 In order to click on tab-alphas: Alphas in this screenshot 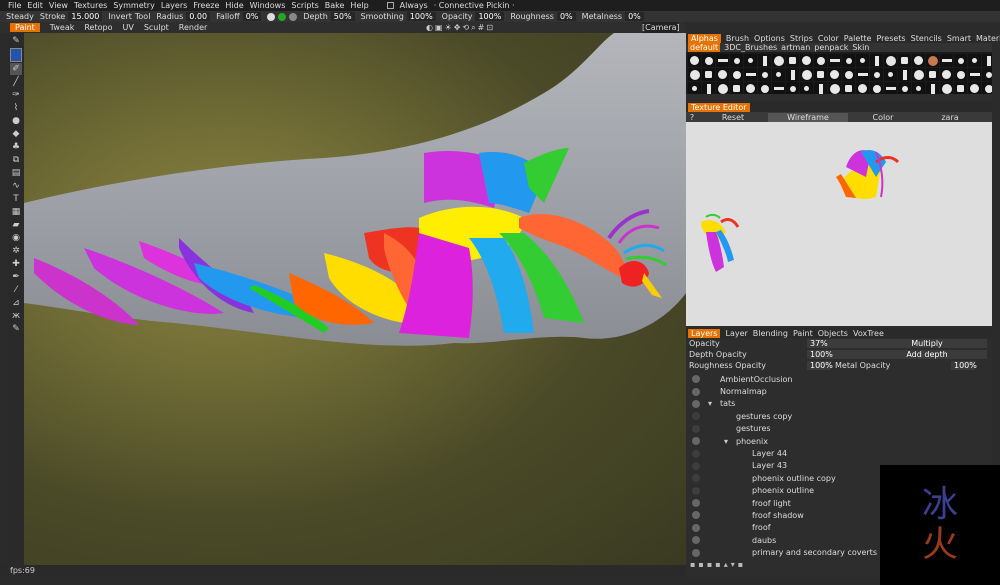, I will do `click(704, 38)`.